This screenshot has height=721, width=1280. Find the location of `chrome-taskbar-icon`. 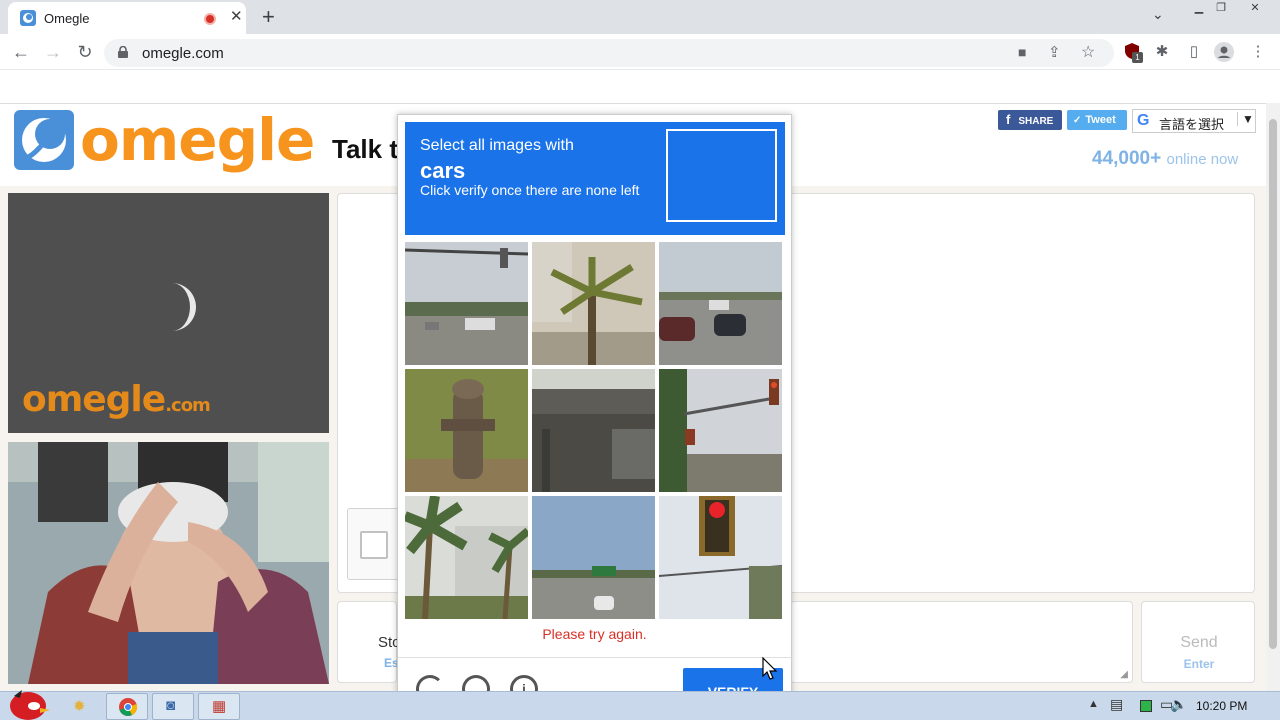

chrome-taskbar-icon is located at coordinates (127, 706).